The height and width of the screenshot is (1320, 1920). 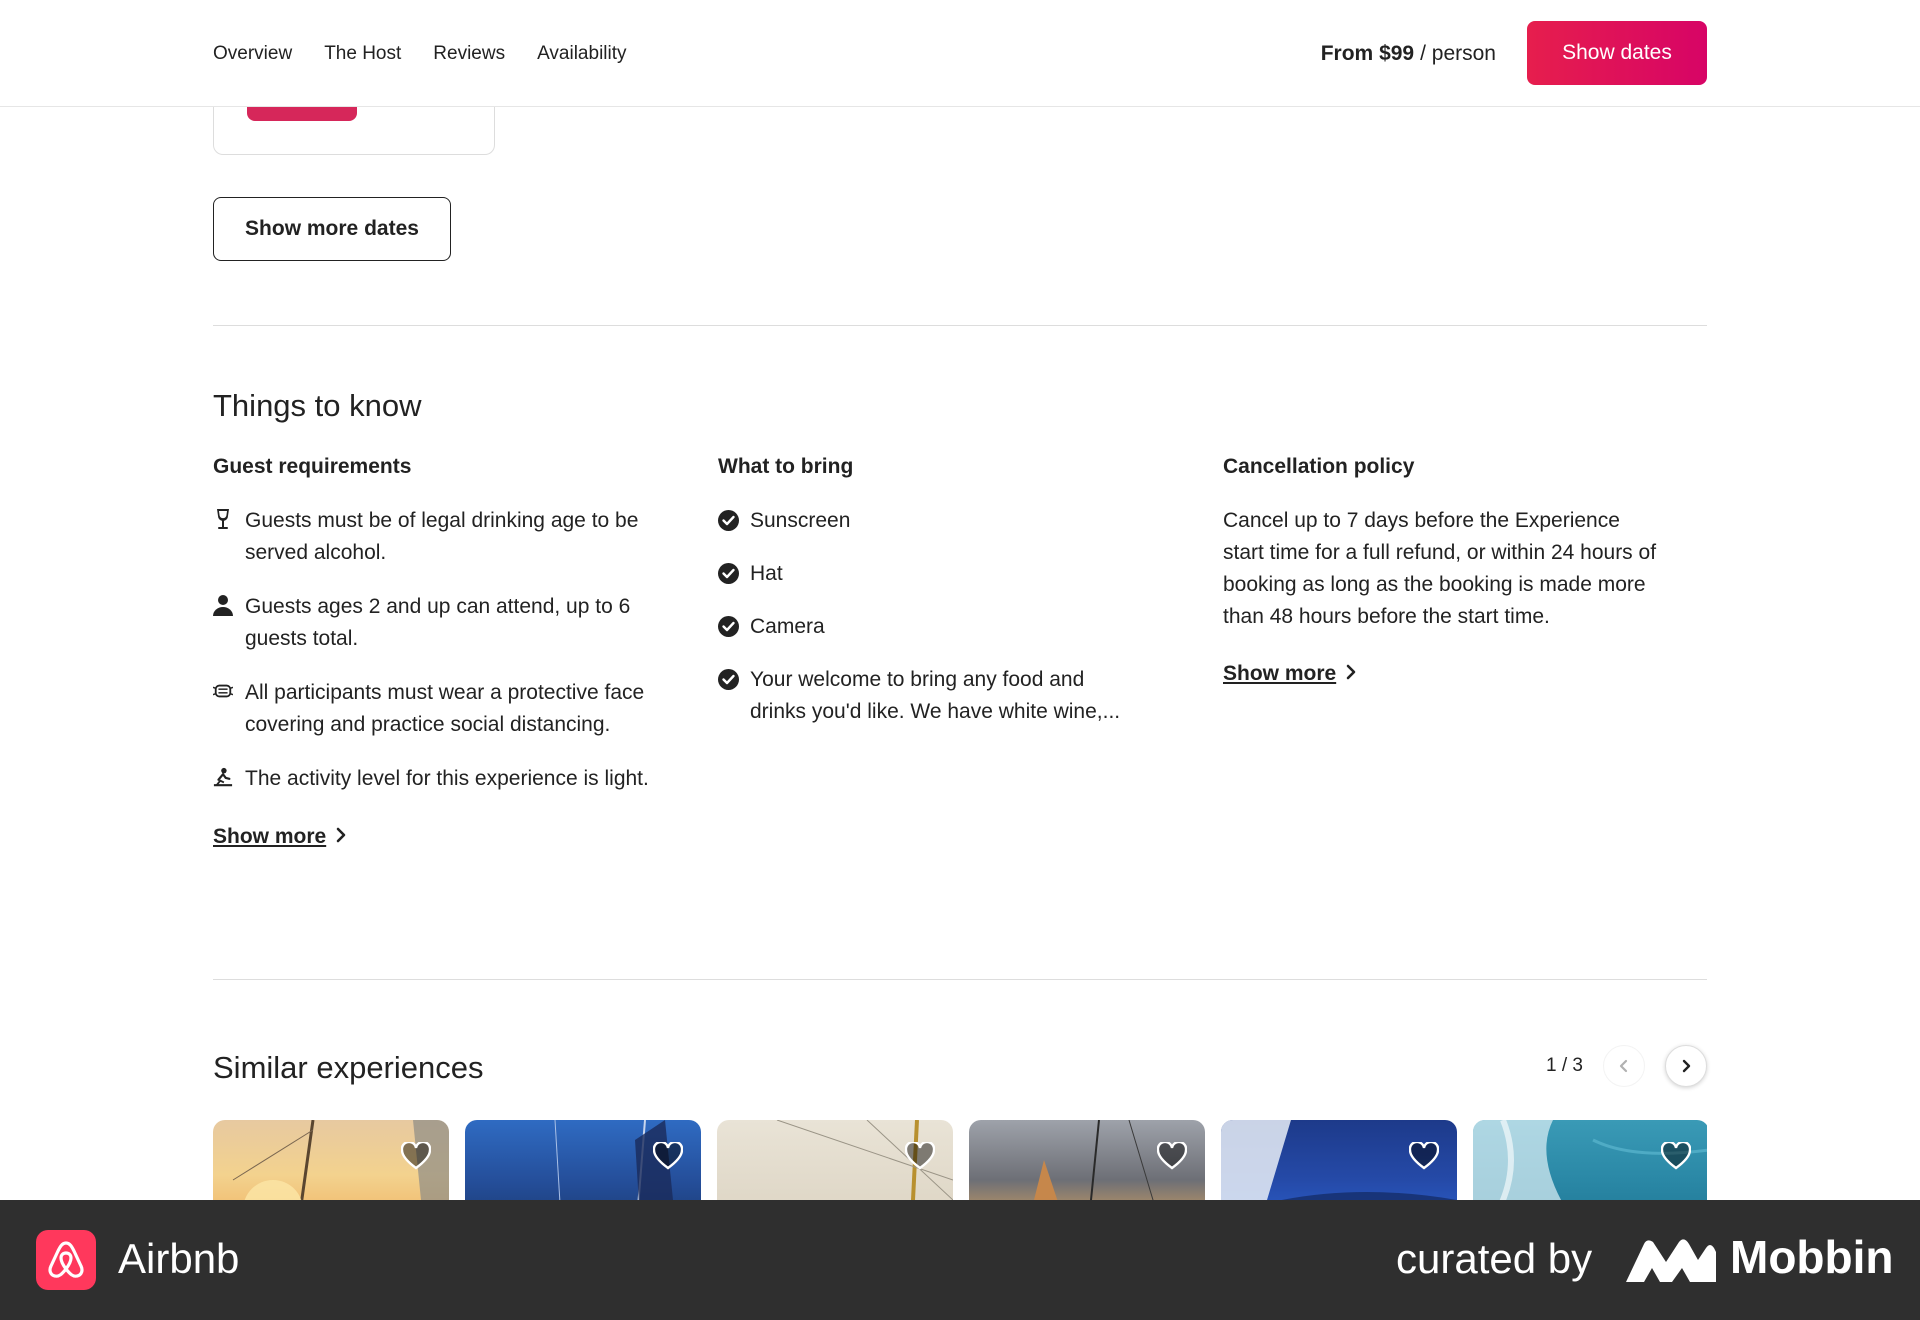 What do you see at coordinates (252, 54) in the screenshot?
I see `nav-overview: Overview` at bounding box center [252, 54].